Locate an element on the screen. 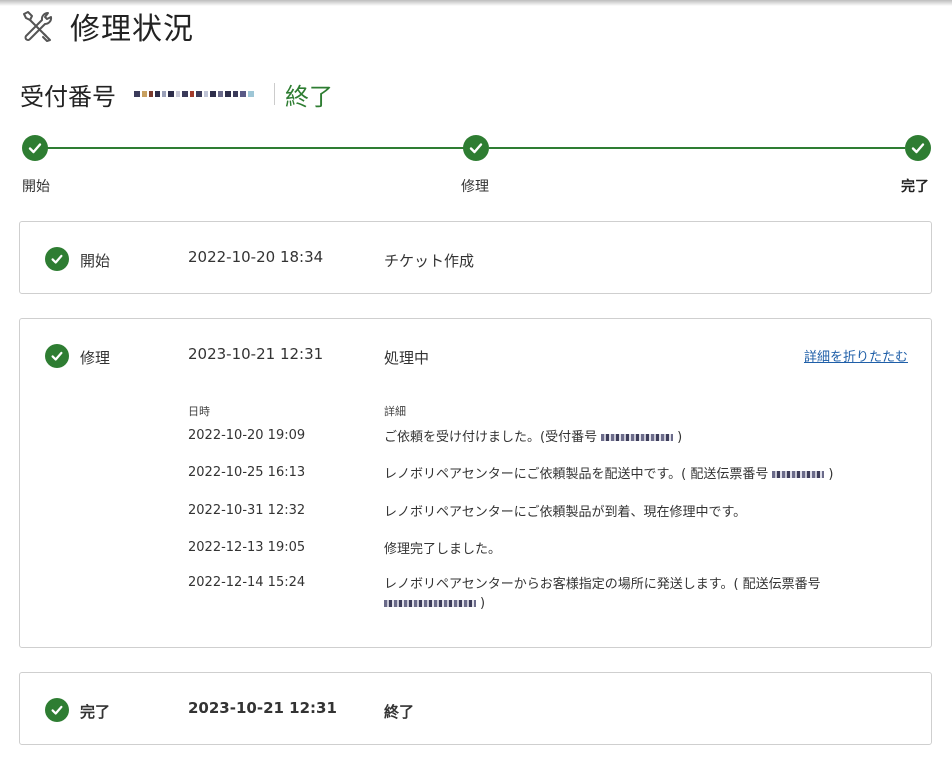 This screenshot has width=952, height=768. detail-row: 2022-12-13 19:05 修理完了しました。 is located at coordinates (475, 557).